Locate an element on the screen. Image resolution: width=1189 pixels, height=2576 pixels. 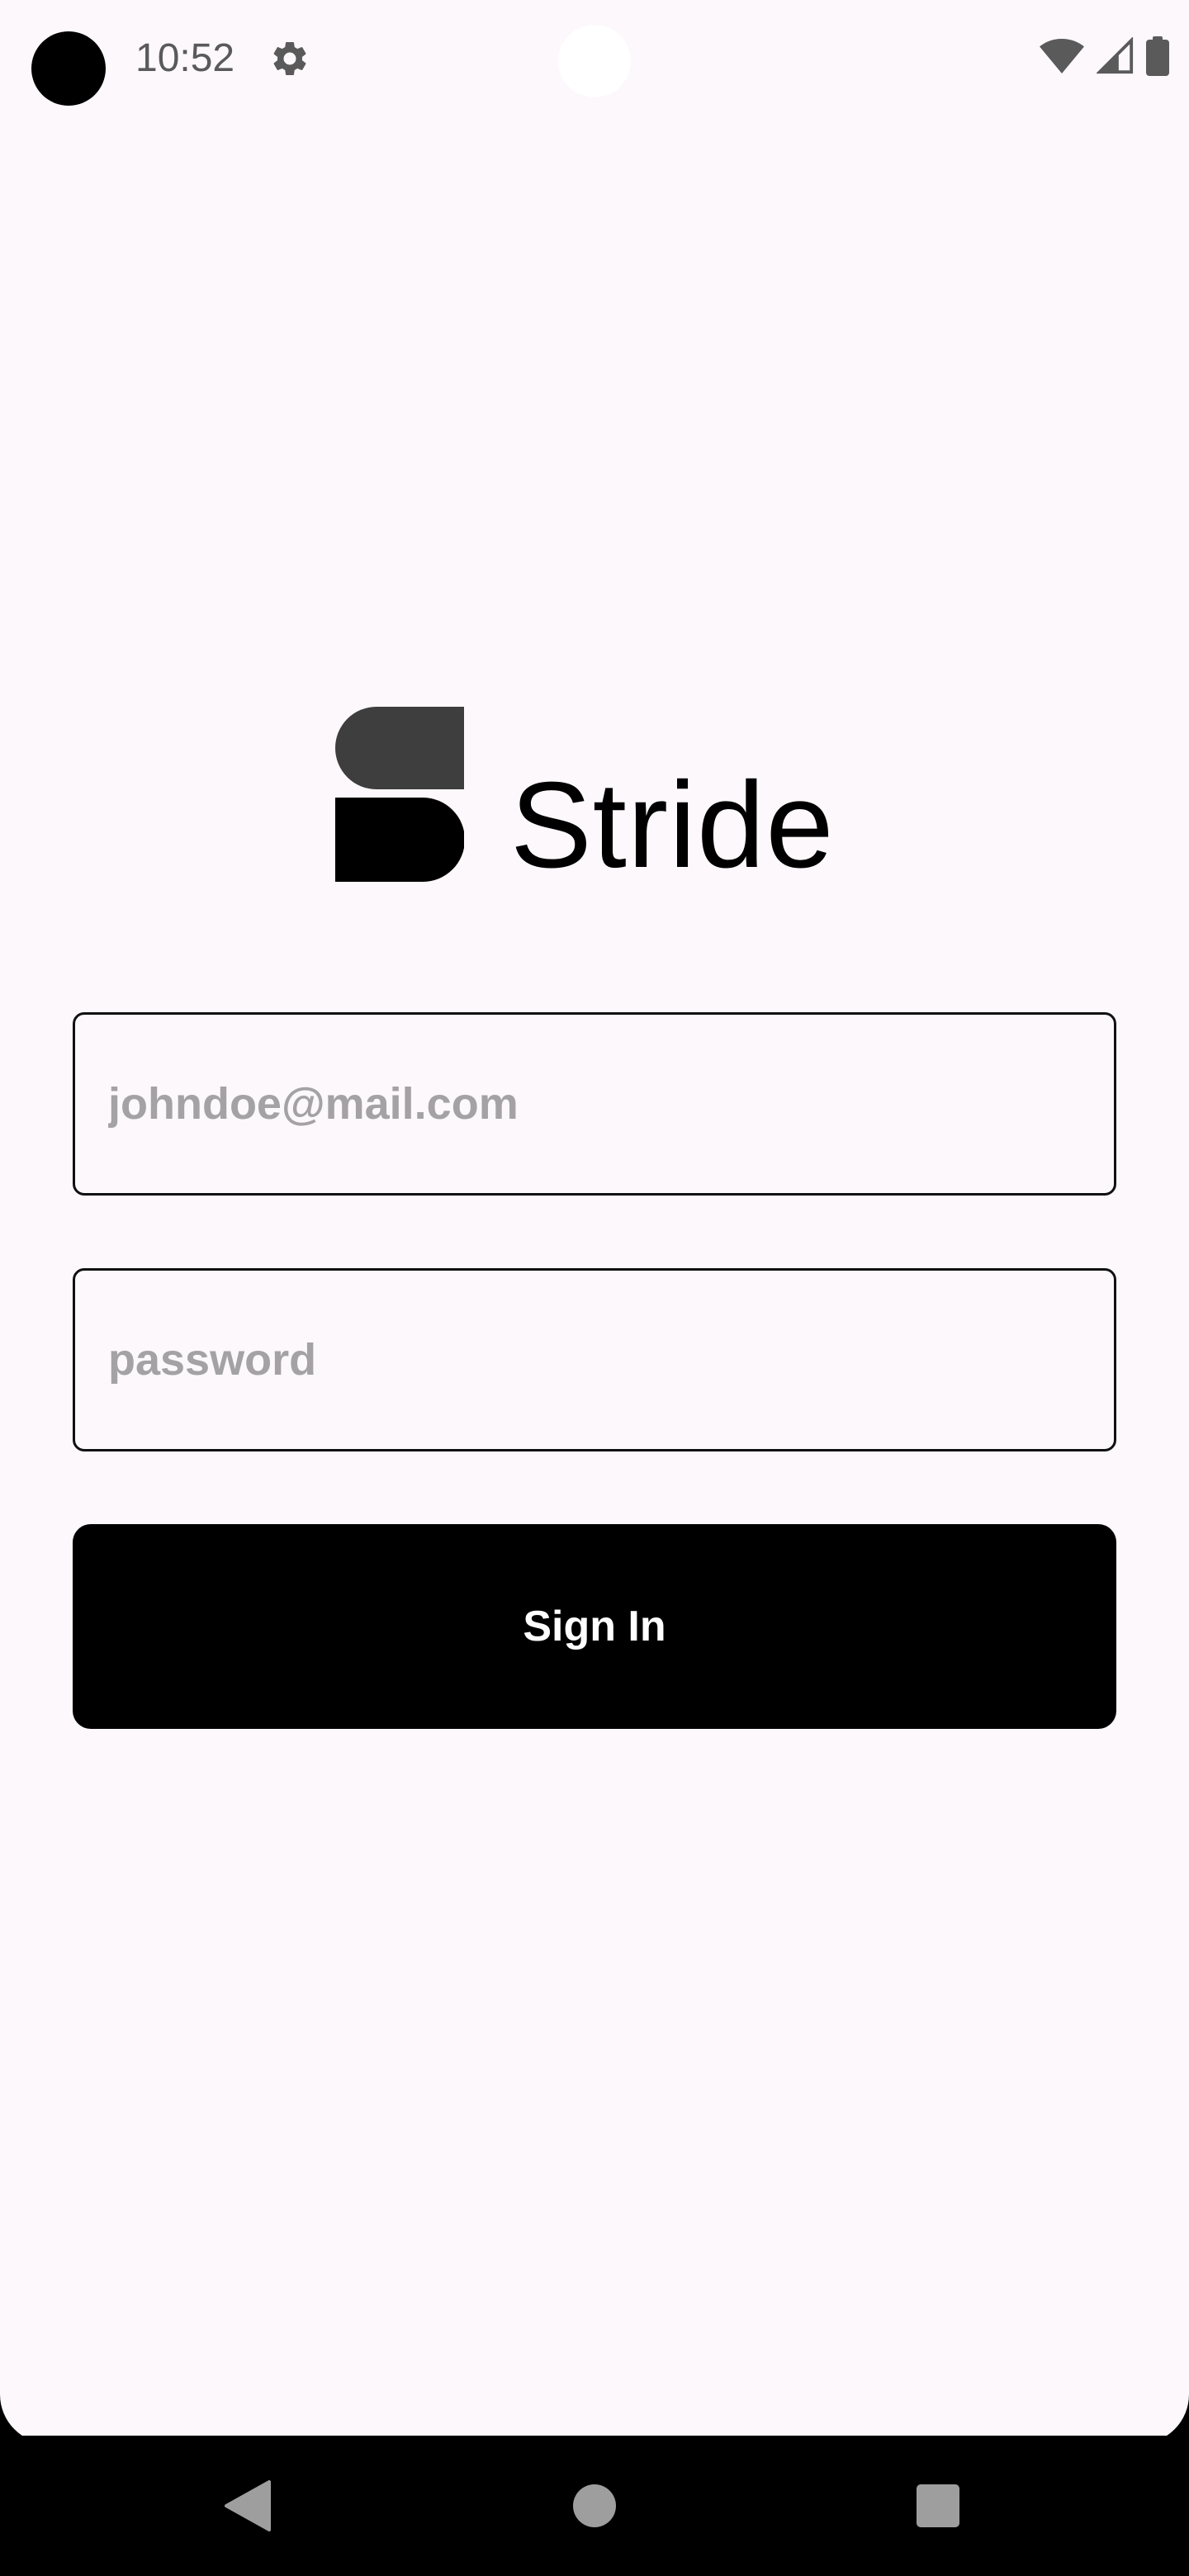
wifi-icon is located at coordinates (1062, 58).